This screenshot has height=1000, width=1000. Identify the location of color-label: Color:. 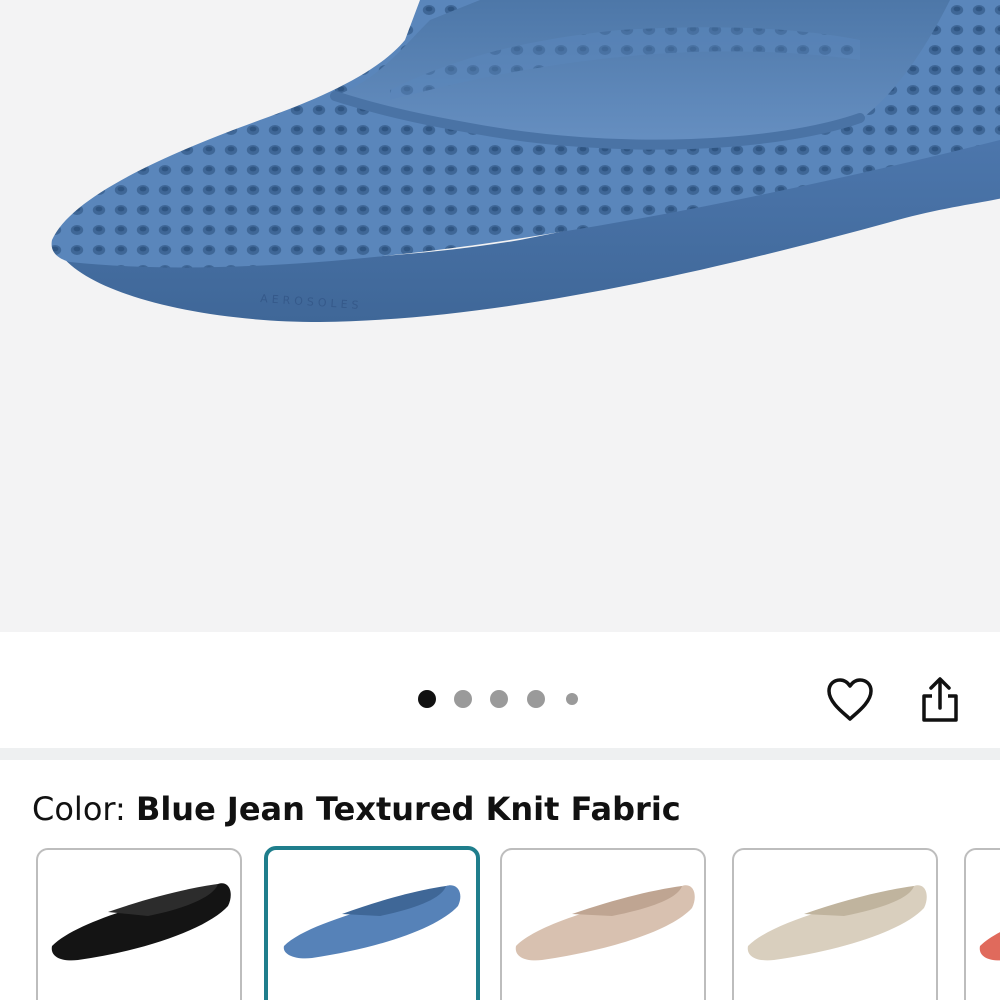
(79, 809).